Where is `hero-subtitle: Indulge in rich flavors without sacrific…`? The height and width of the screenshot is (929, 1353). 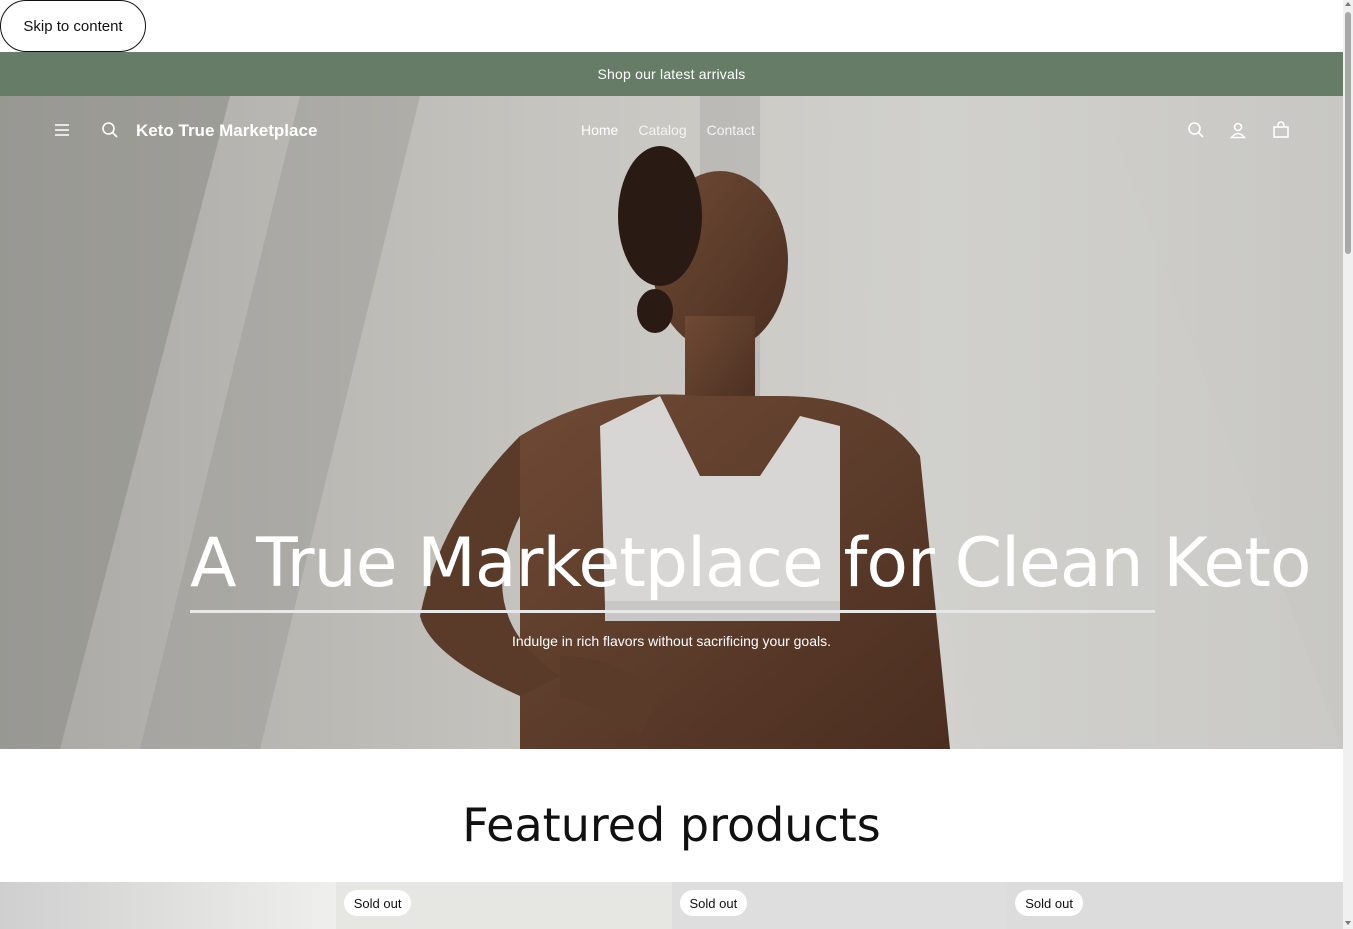
hero-subtitle: Indulge in rich flavors without sacrific… is located at coordinates (671, 641).